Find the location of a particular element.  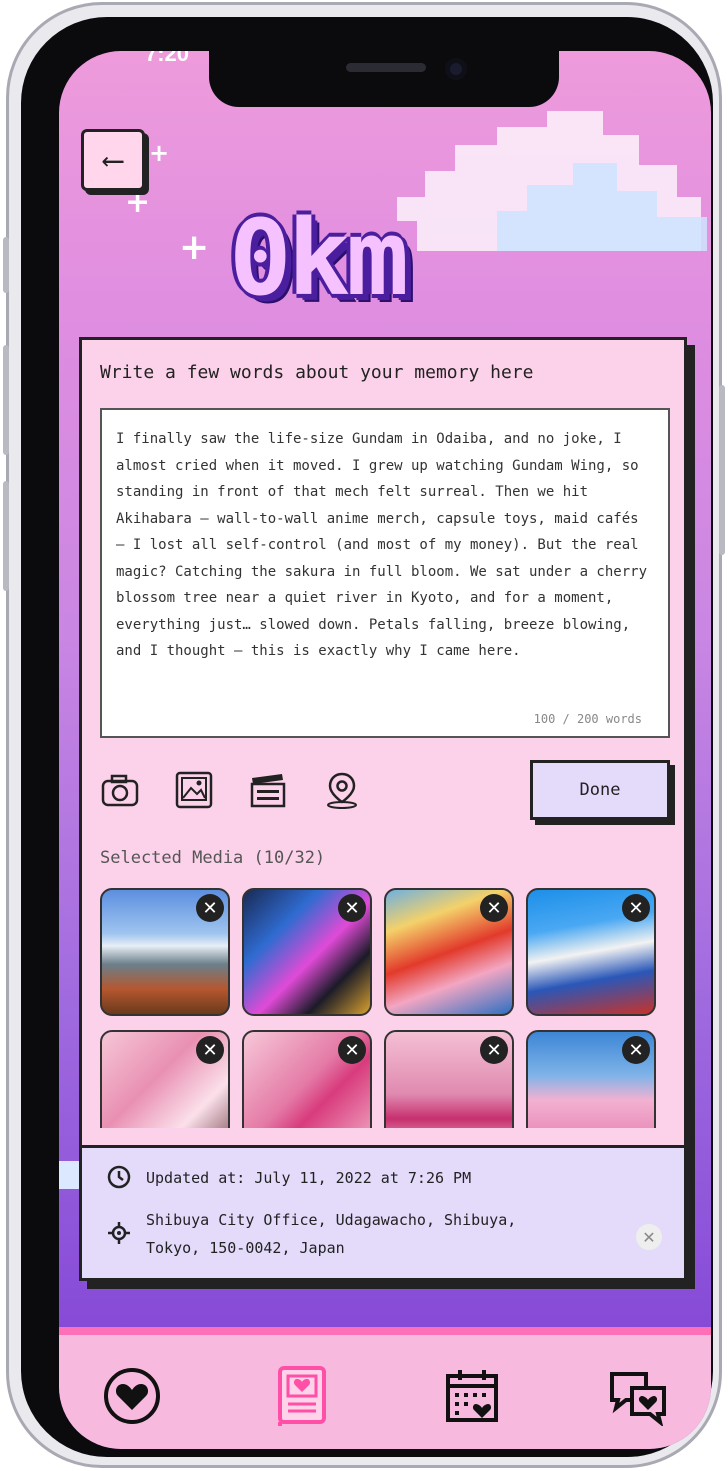

nav-chat-icon is located at coordinates (638, 1396).